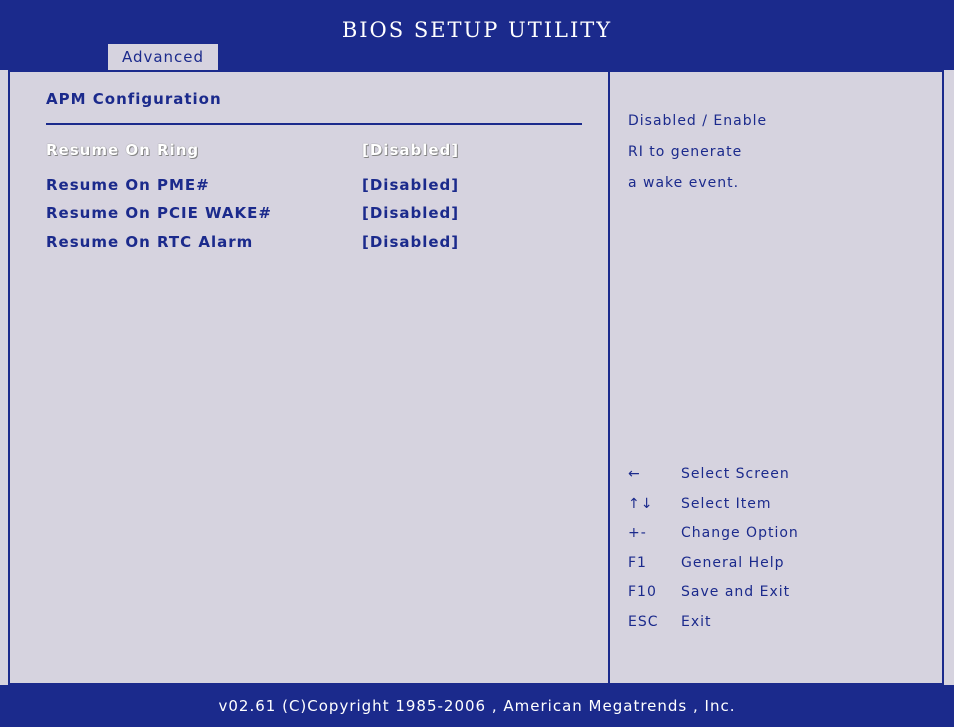 The height and width of the screenshot is (727, 954). Describe the element at coordinates (134, 99) in the screenshot. I see `section-title: APM Configuration` at that location.